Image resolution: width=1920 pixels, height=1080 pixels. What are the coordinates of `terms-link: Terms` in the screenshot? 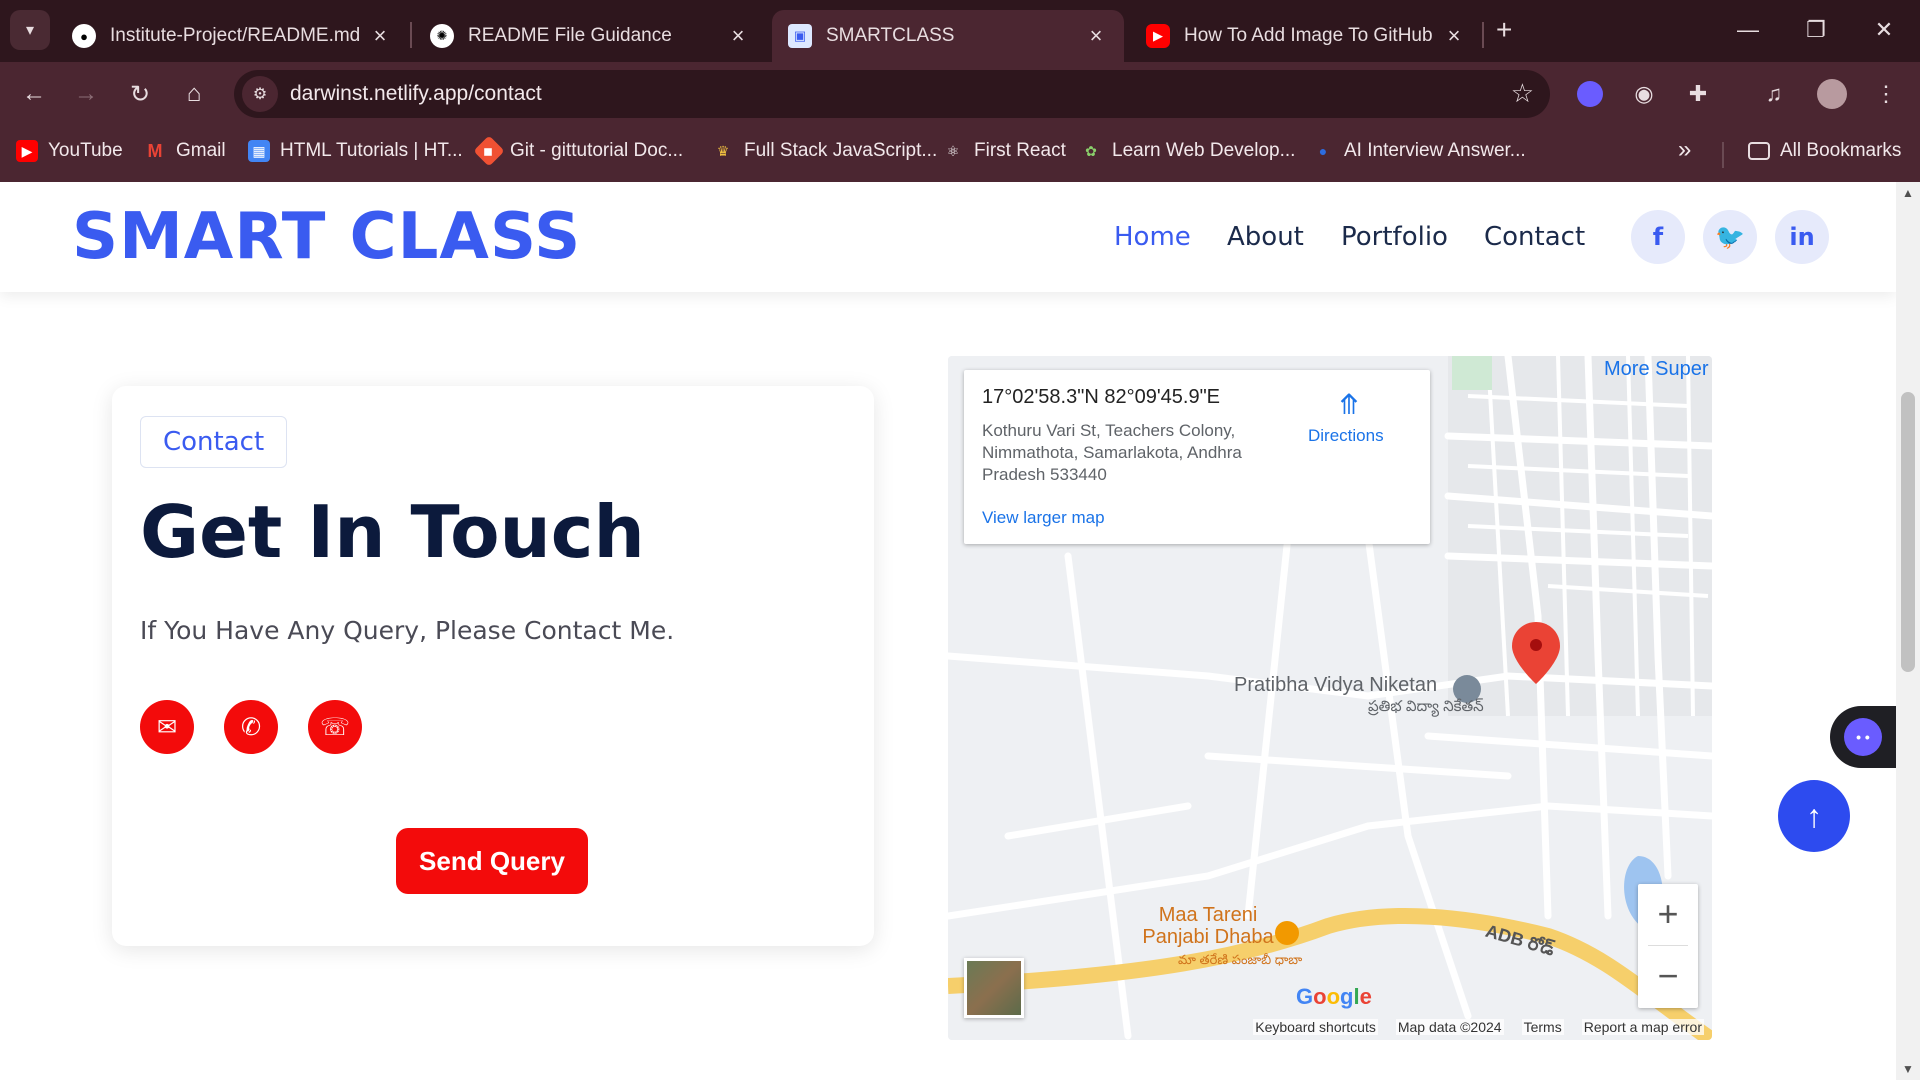 It's located at (1542, 1027).